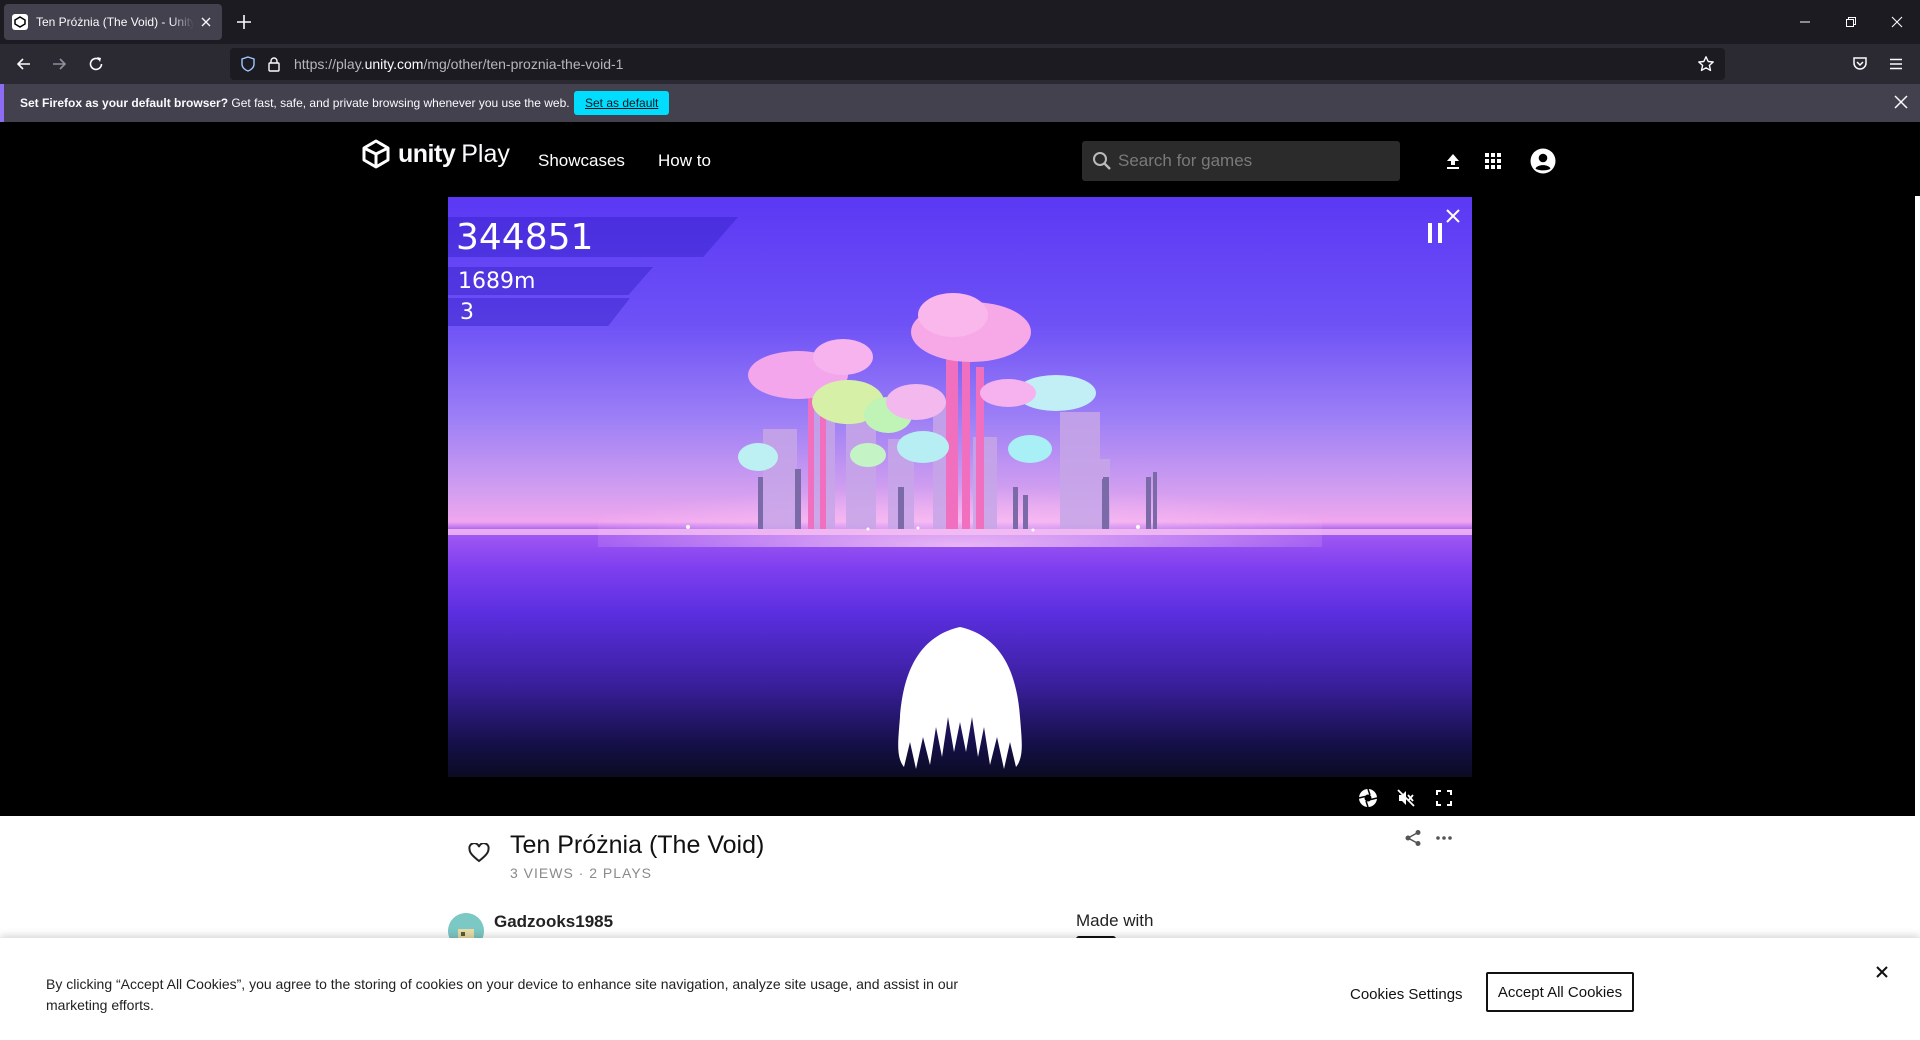 Image resolution: width=1920 pixels, height=1040 pixels. I want to click on tab-title: Ten Próżnia (The Void) - Unity Play, so click(115, 22).